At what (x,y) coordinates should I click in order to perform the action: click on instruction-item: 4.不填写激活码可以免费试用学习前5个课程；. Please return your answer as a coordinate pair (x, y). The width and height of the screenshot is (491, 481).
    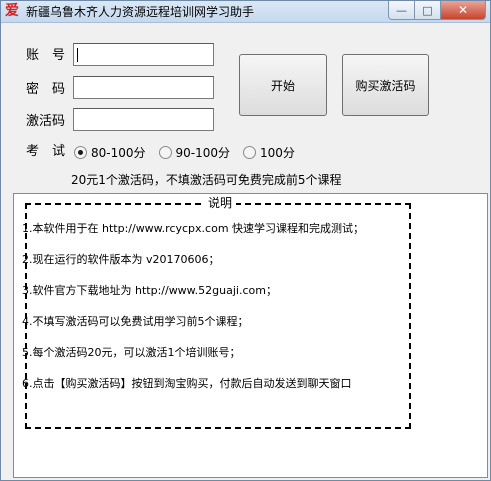
    Looking at the image, I should click on (135, 321).